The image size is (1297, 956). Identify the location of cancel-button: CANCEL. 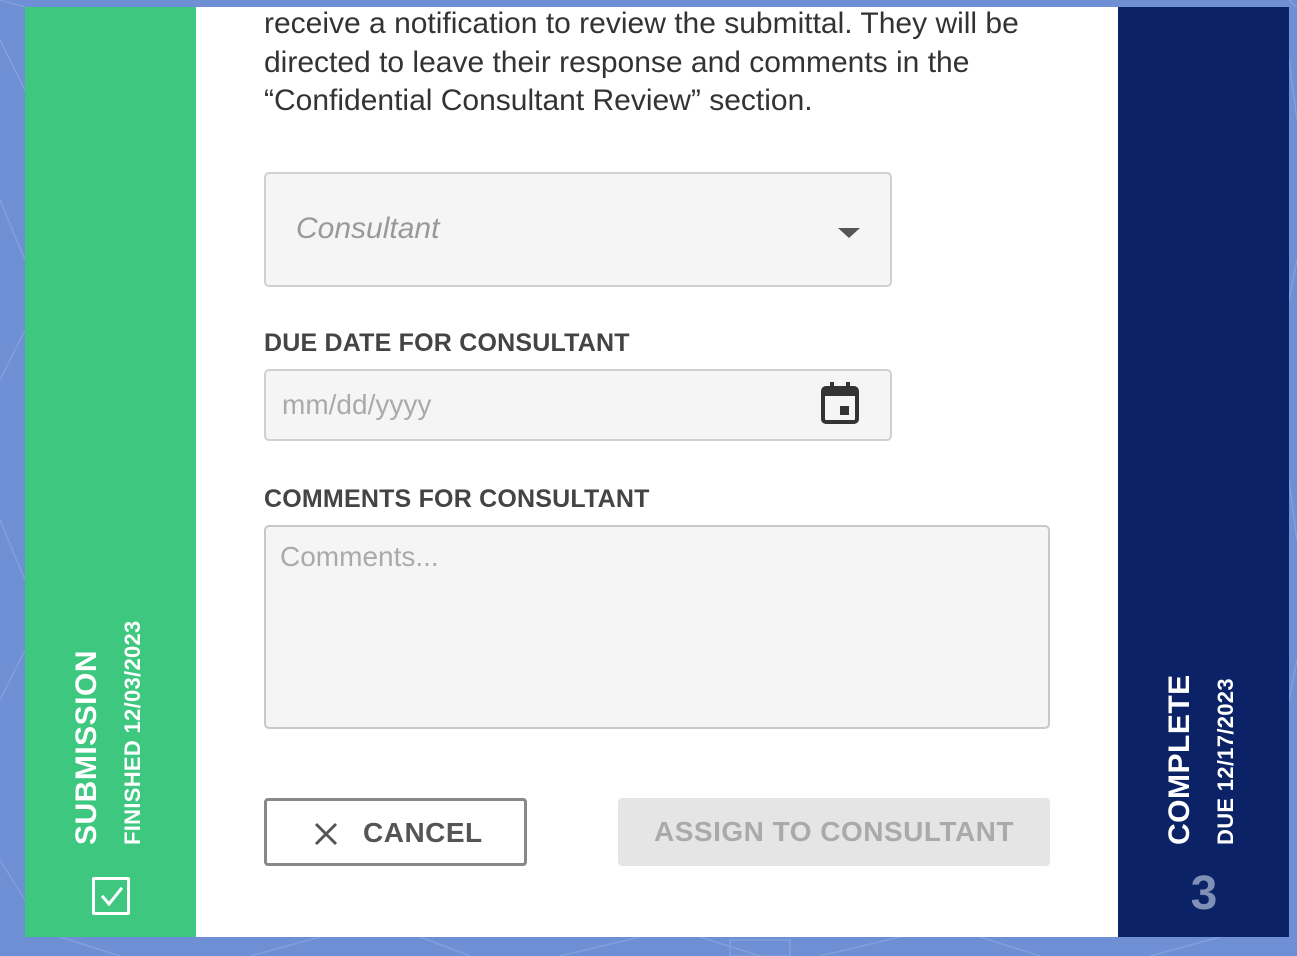
(395, 832).